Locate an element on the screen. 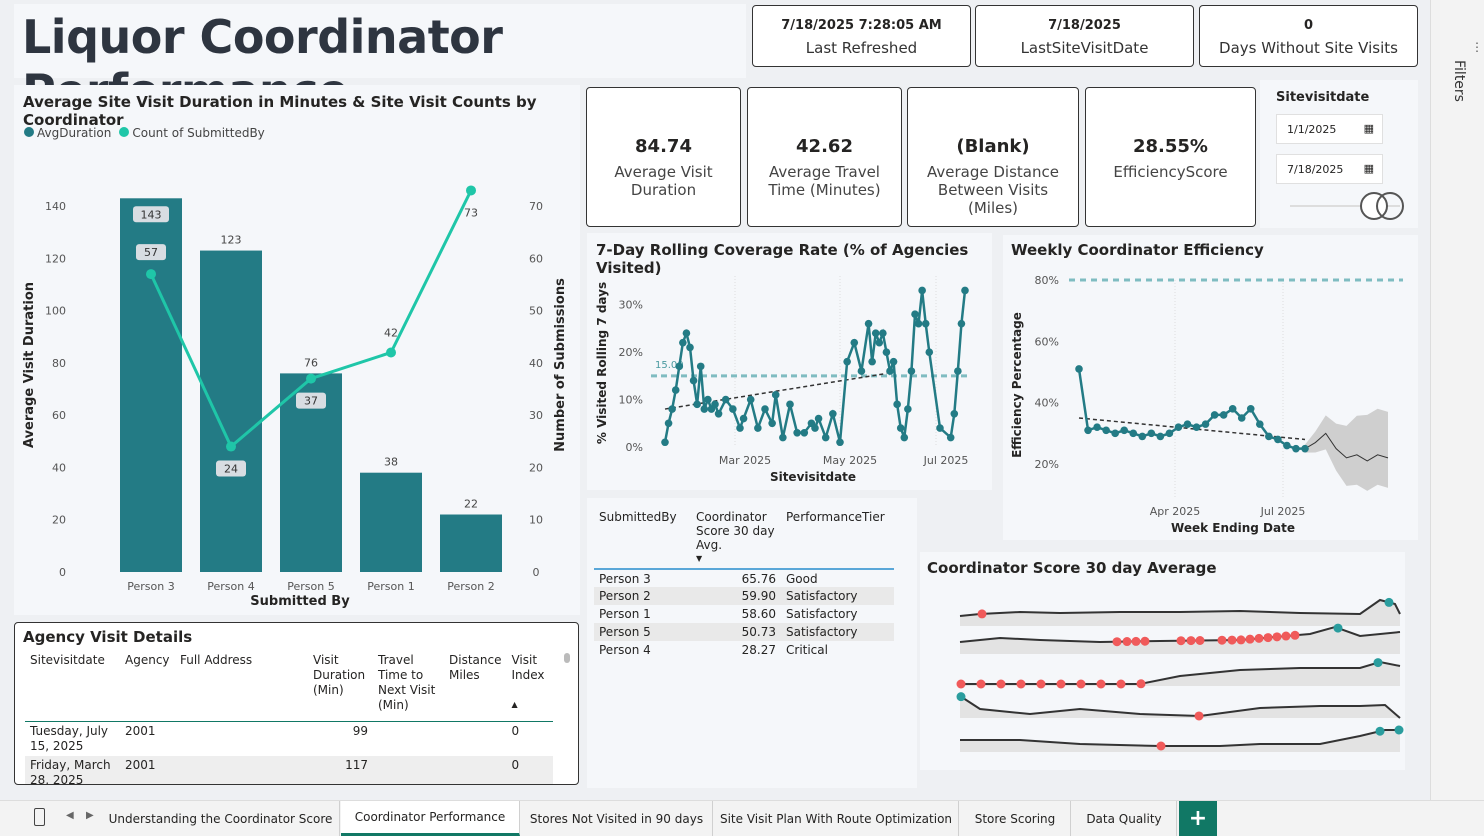  col-sitevisitdate: Sitevisitdate is located at coordinates (72, 687).